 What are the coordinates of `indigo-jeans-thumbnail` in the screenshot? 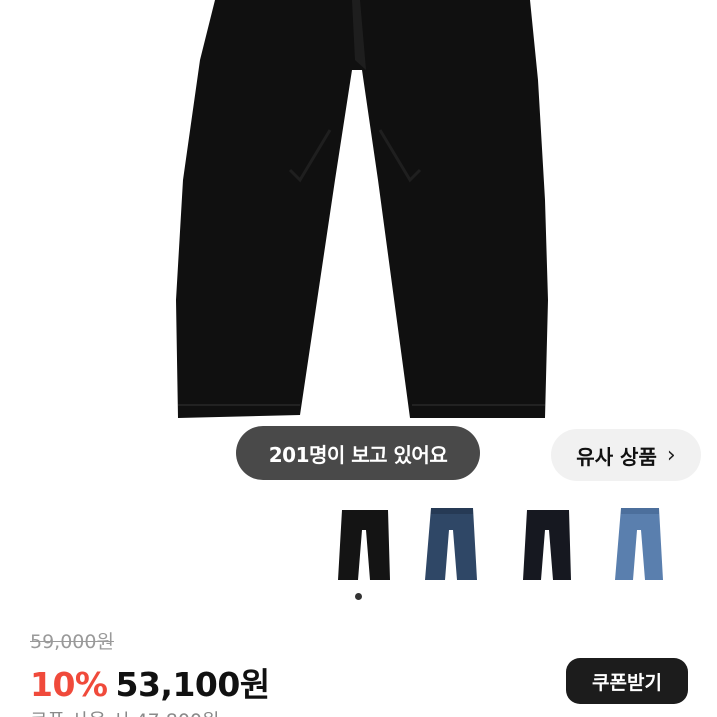 It's located at (452, 545).